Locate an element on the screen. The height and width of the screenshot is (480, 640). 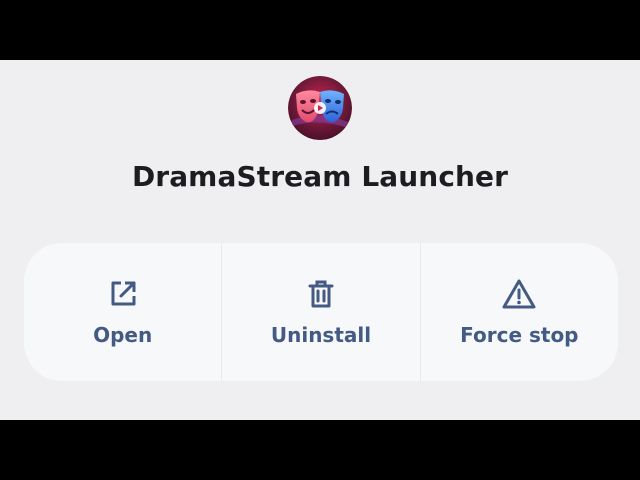
open-button: Open is located at coordinates (122, 312).